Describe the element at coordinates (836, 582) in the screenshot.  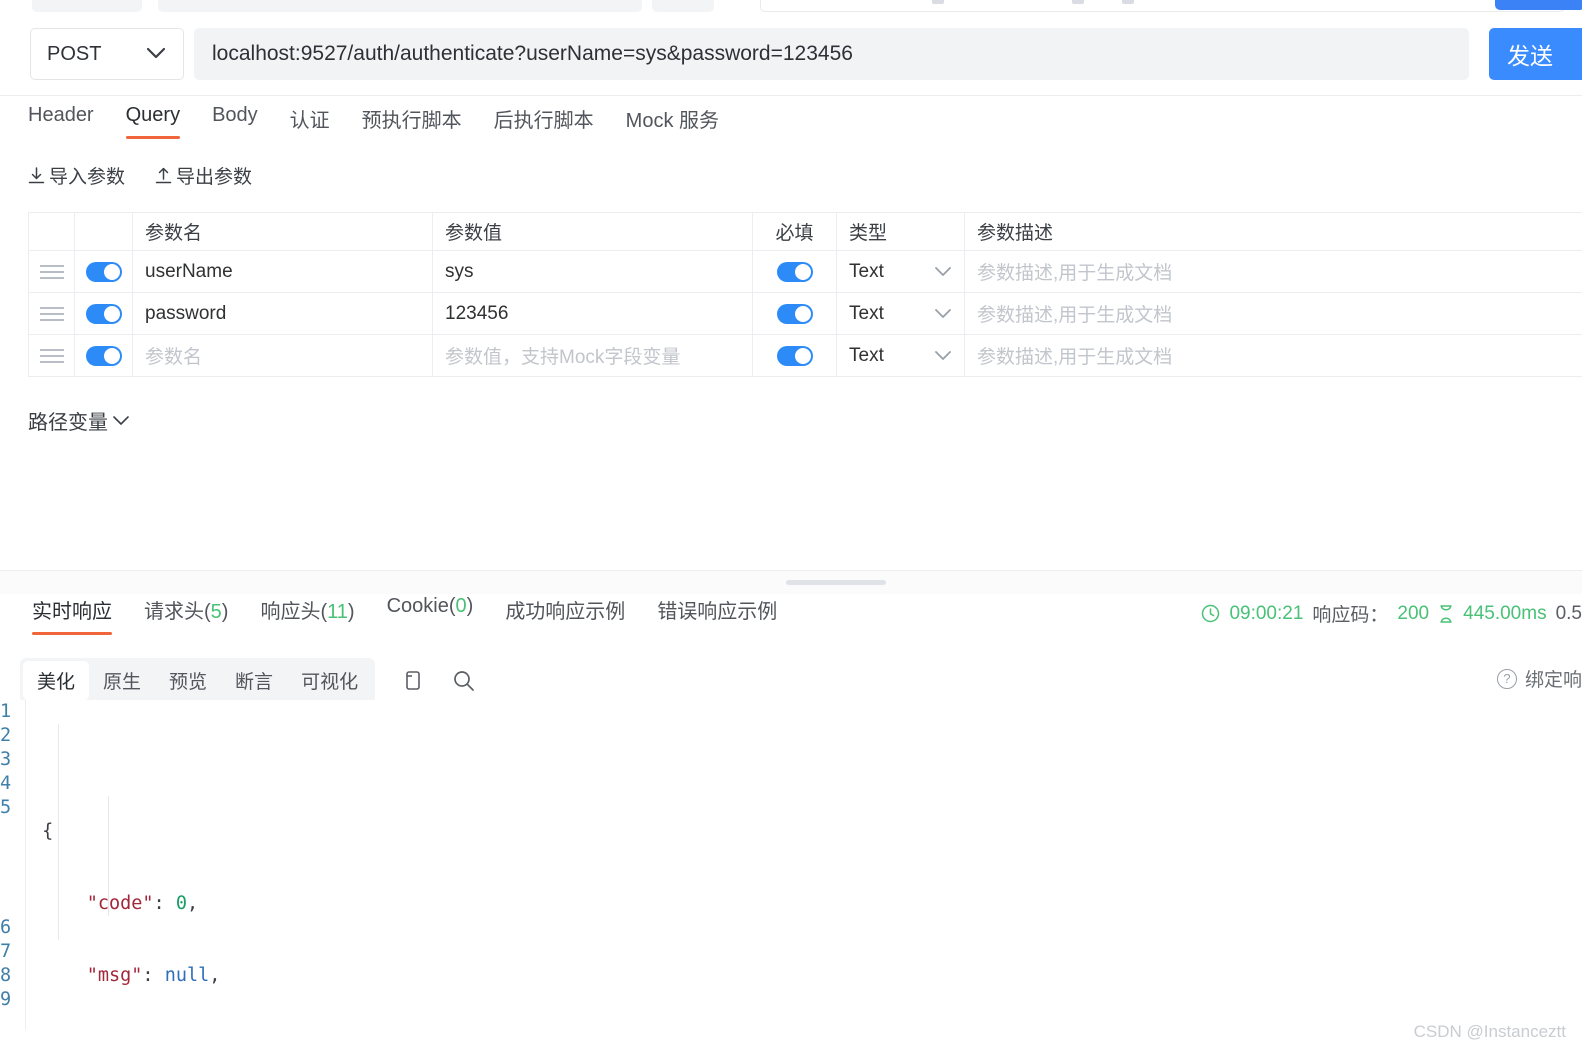
I see `splitter-grip` at that location.